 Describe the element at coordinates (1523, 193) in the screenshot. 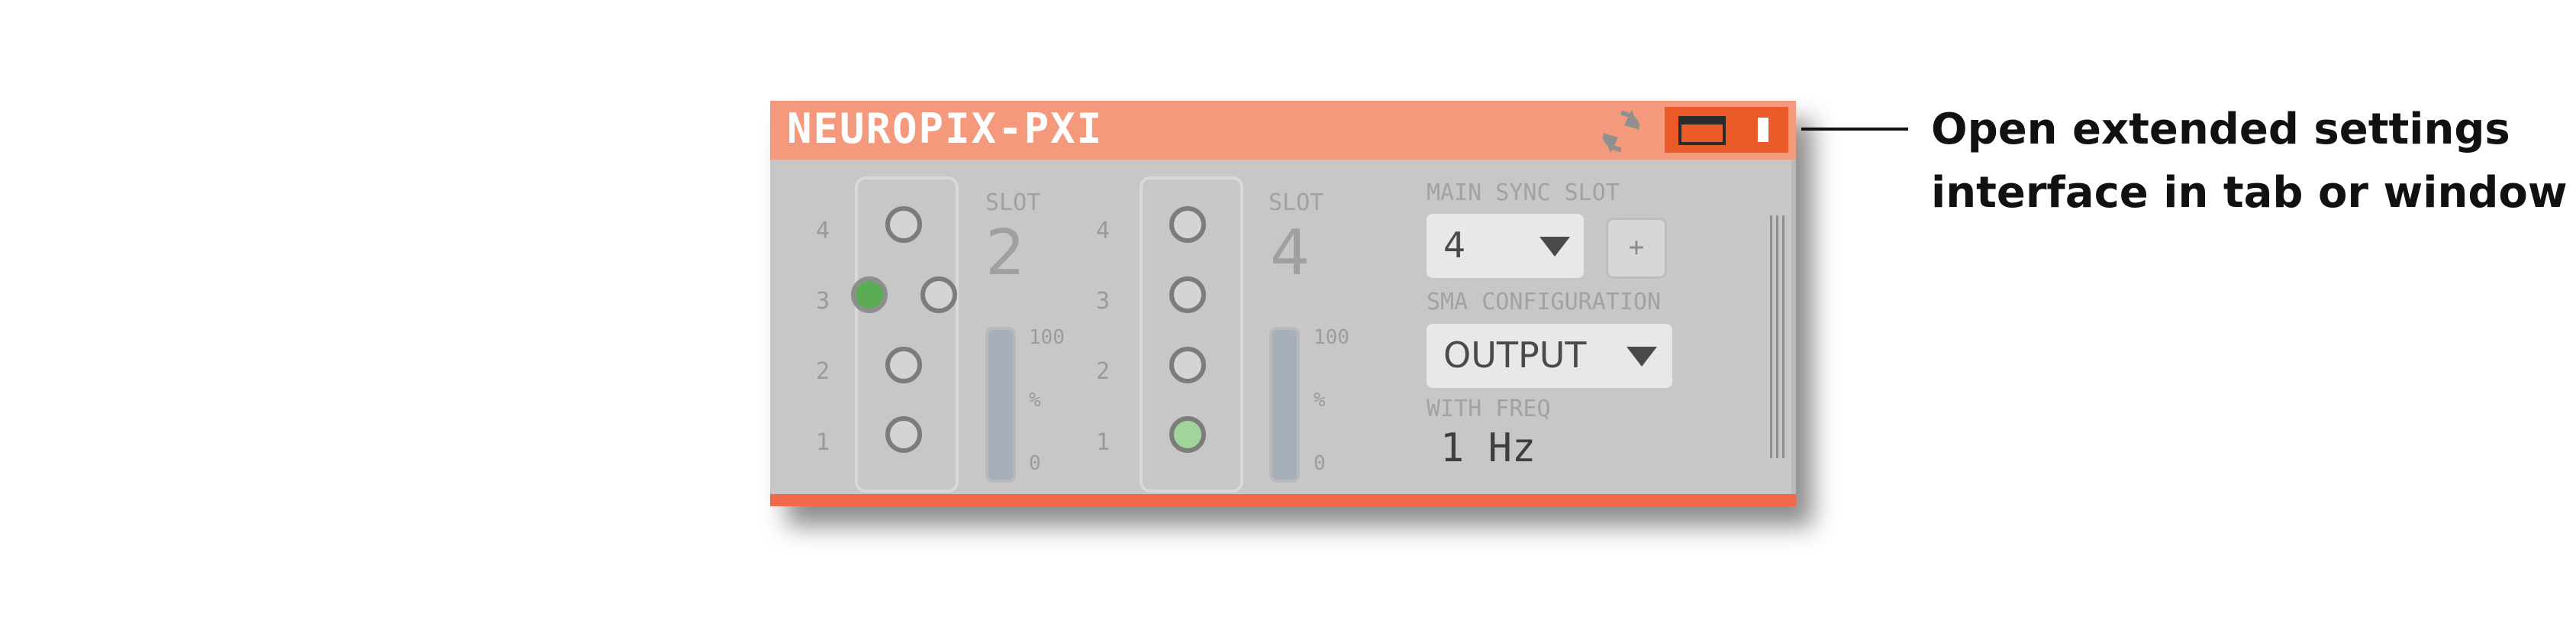

I see `main-sync-slot-label: MAIN SYNC SLOT` at that location.